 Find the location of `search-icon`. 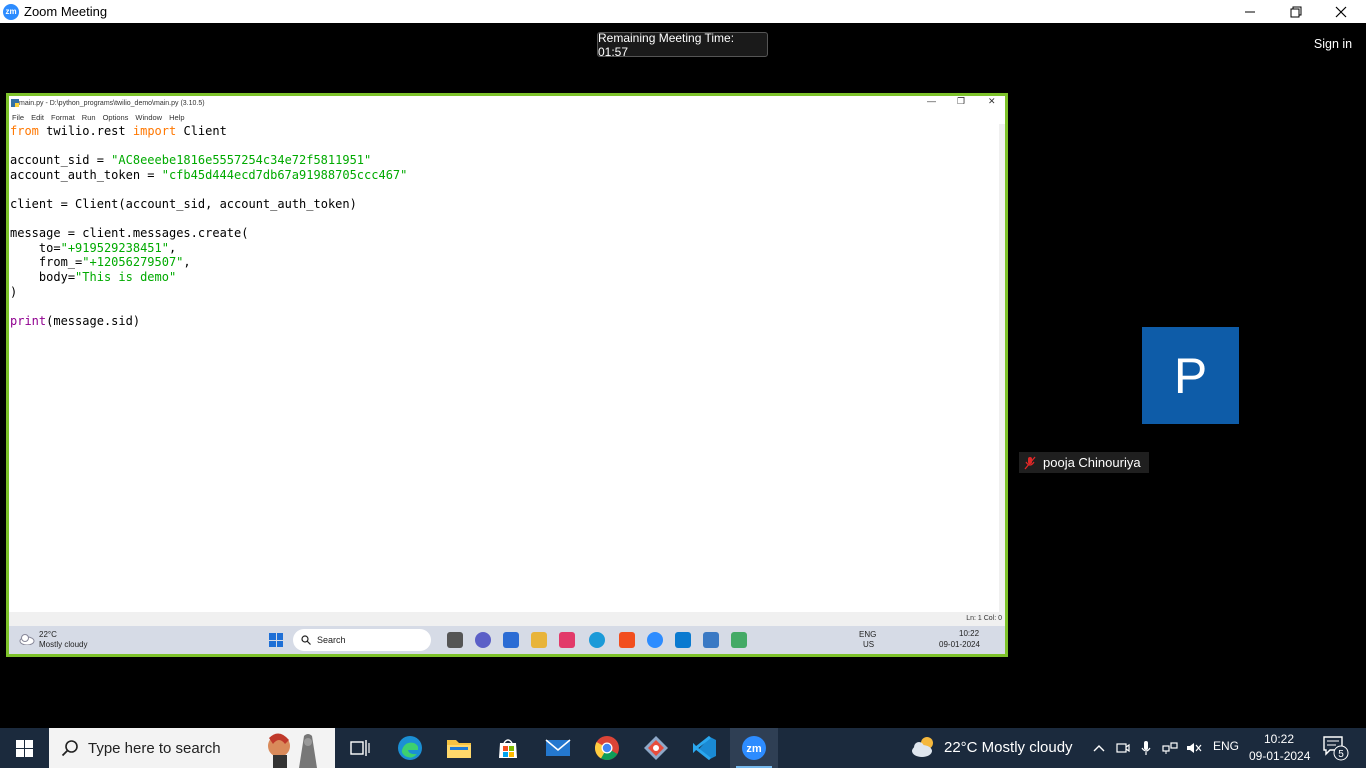

search-icon is located at coordinates (69, 748).